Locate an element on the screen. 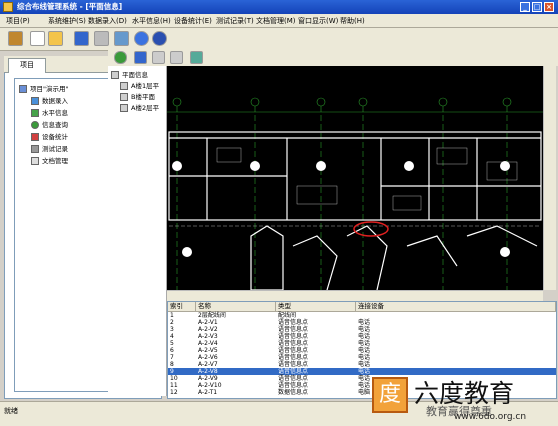 The image size is (558, 426). floor-item: B楼平面 is located at coordinates (137, 96).